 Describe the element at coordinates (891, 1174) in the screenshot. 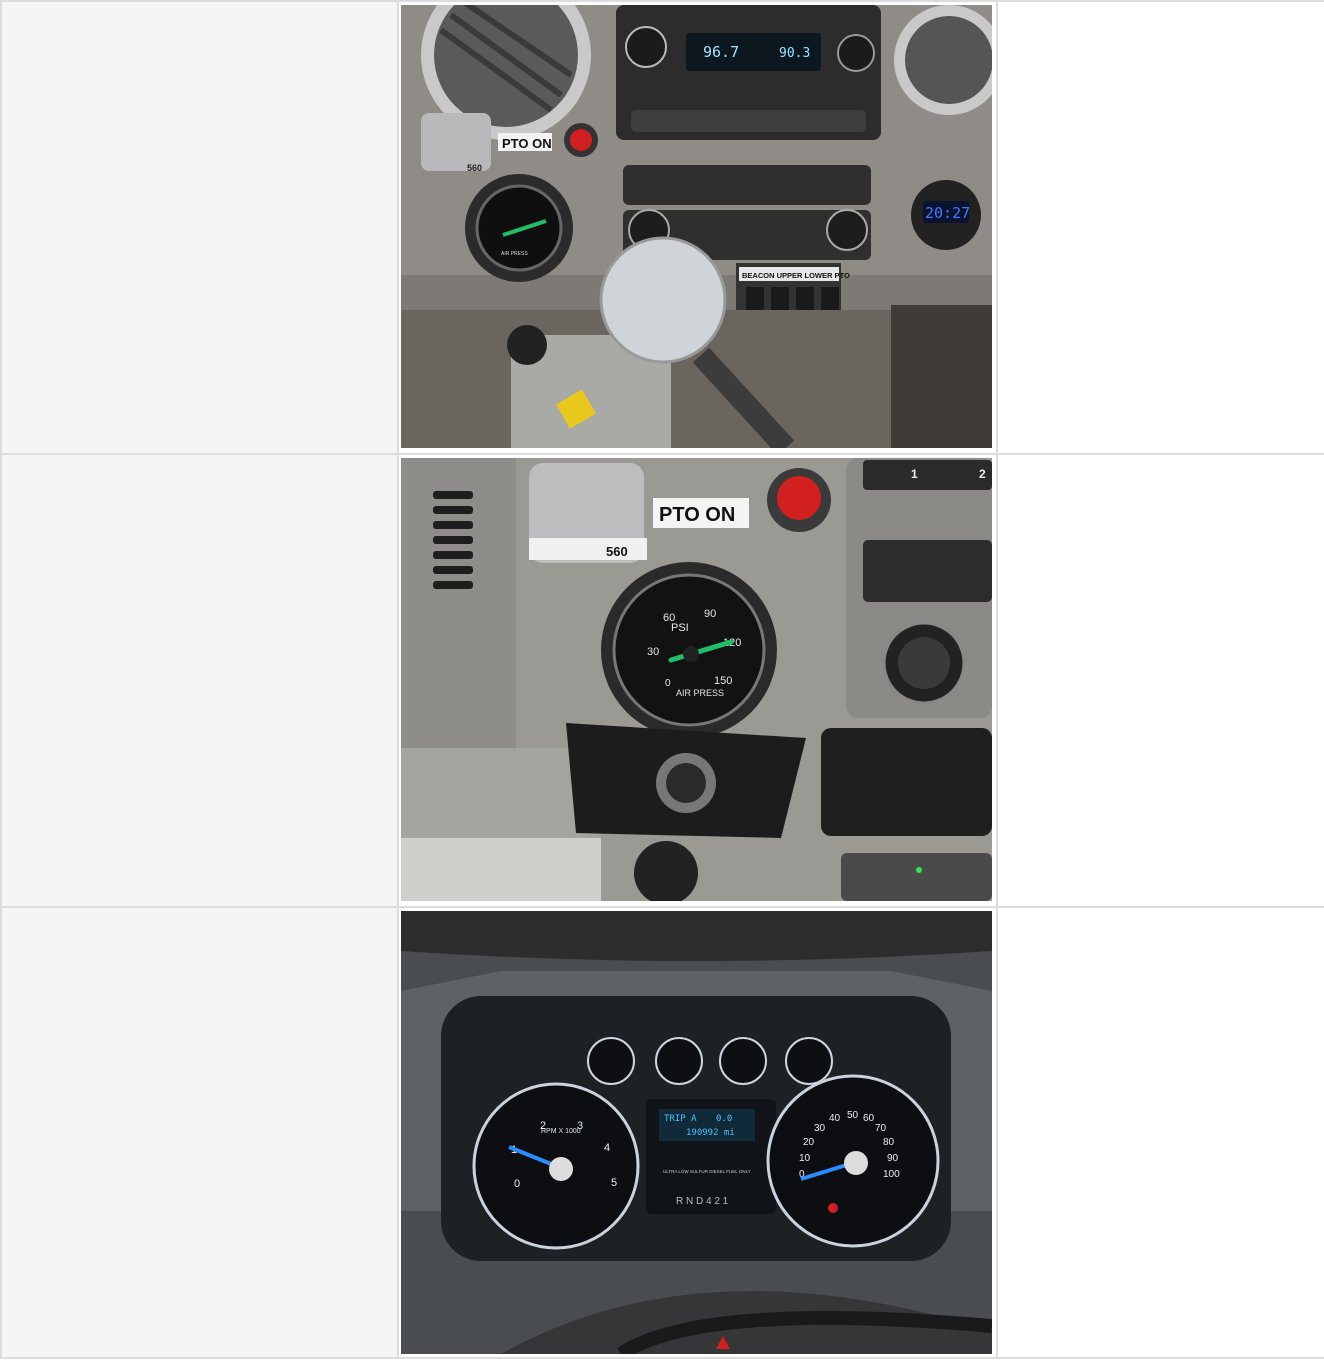

I see `speed-tick-100: 100` at that location.